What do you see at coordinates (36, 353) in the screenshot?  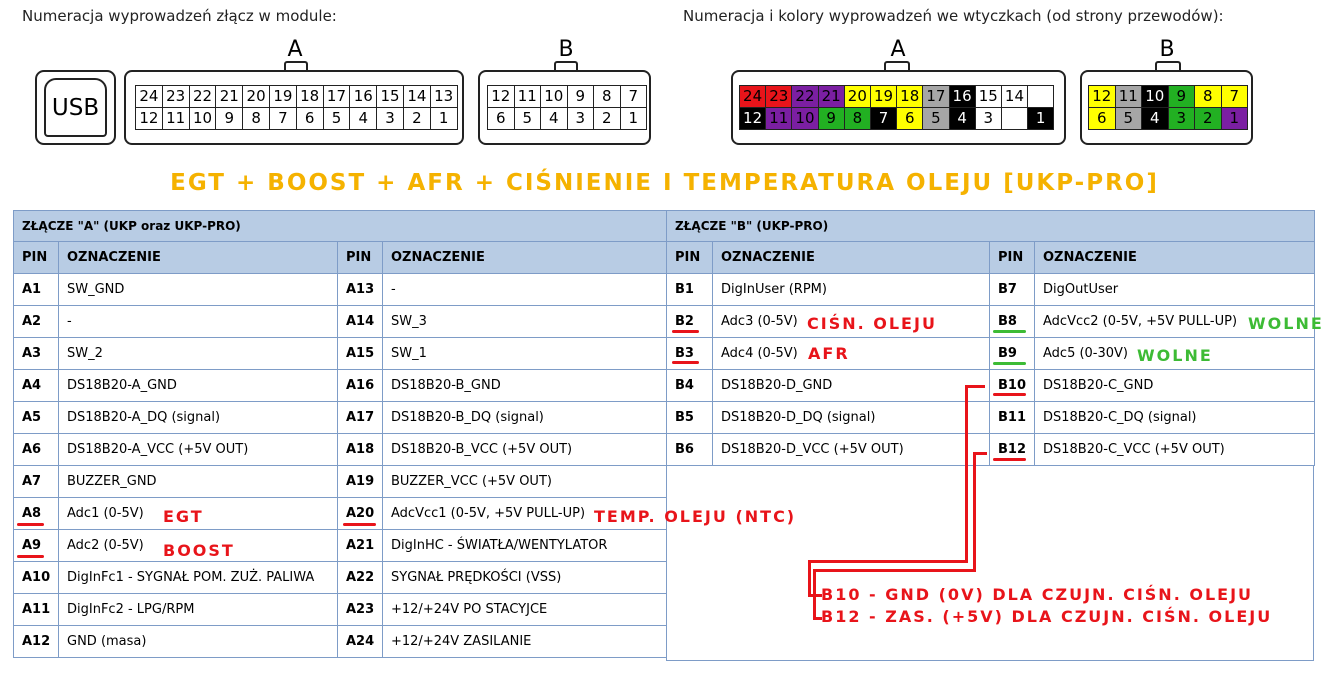 I see `pin-id: A3` at bounding box center [36, 353].